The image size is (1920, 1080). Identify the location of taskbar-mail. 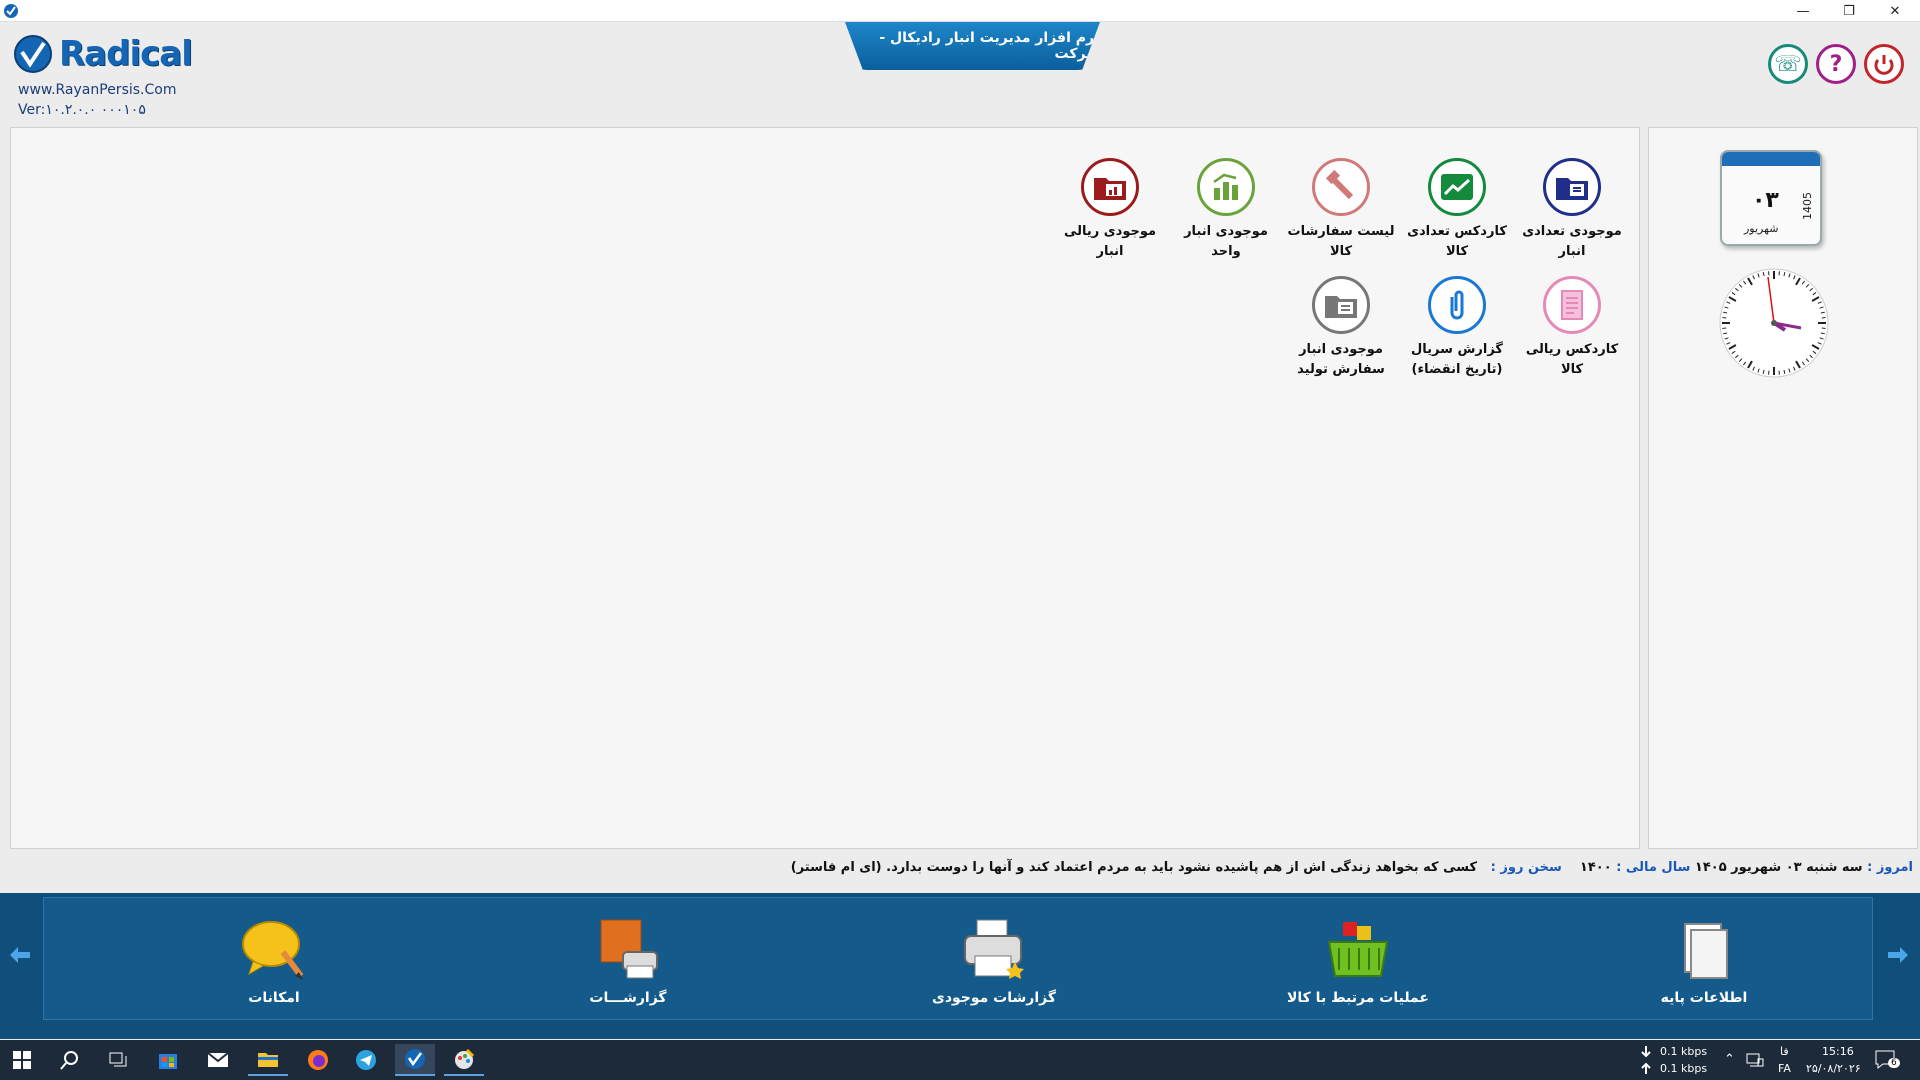
(218, 1060).